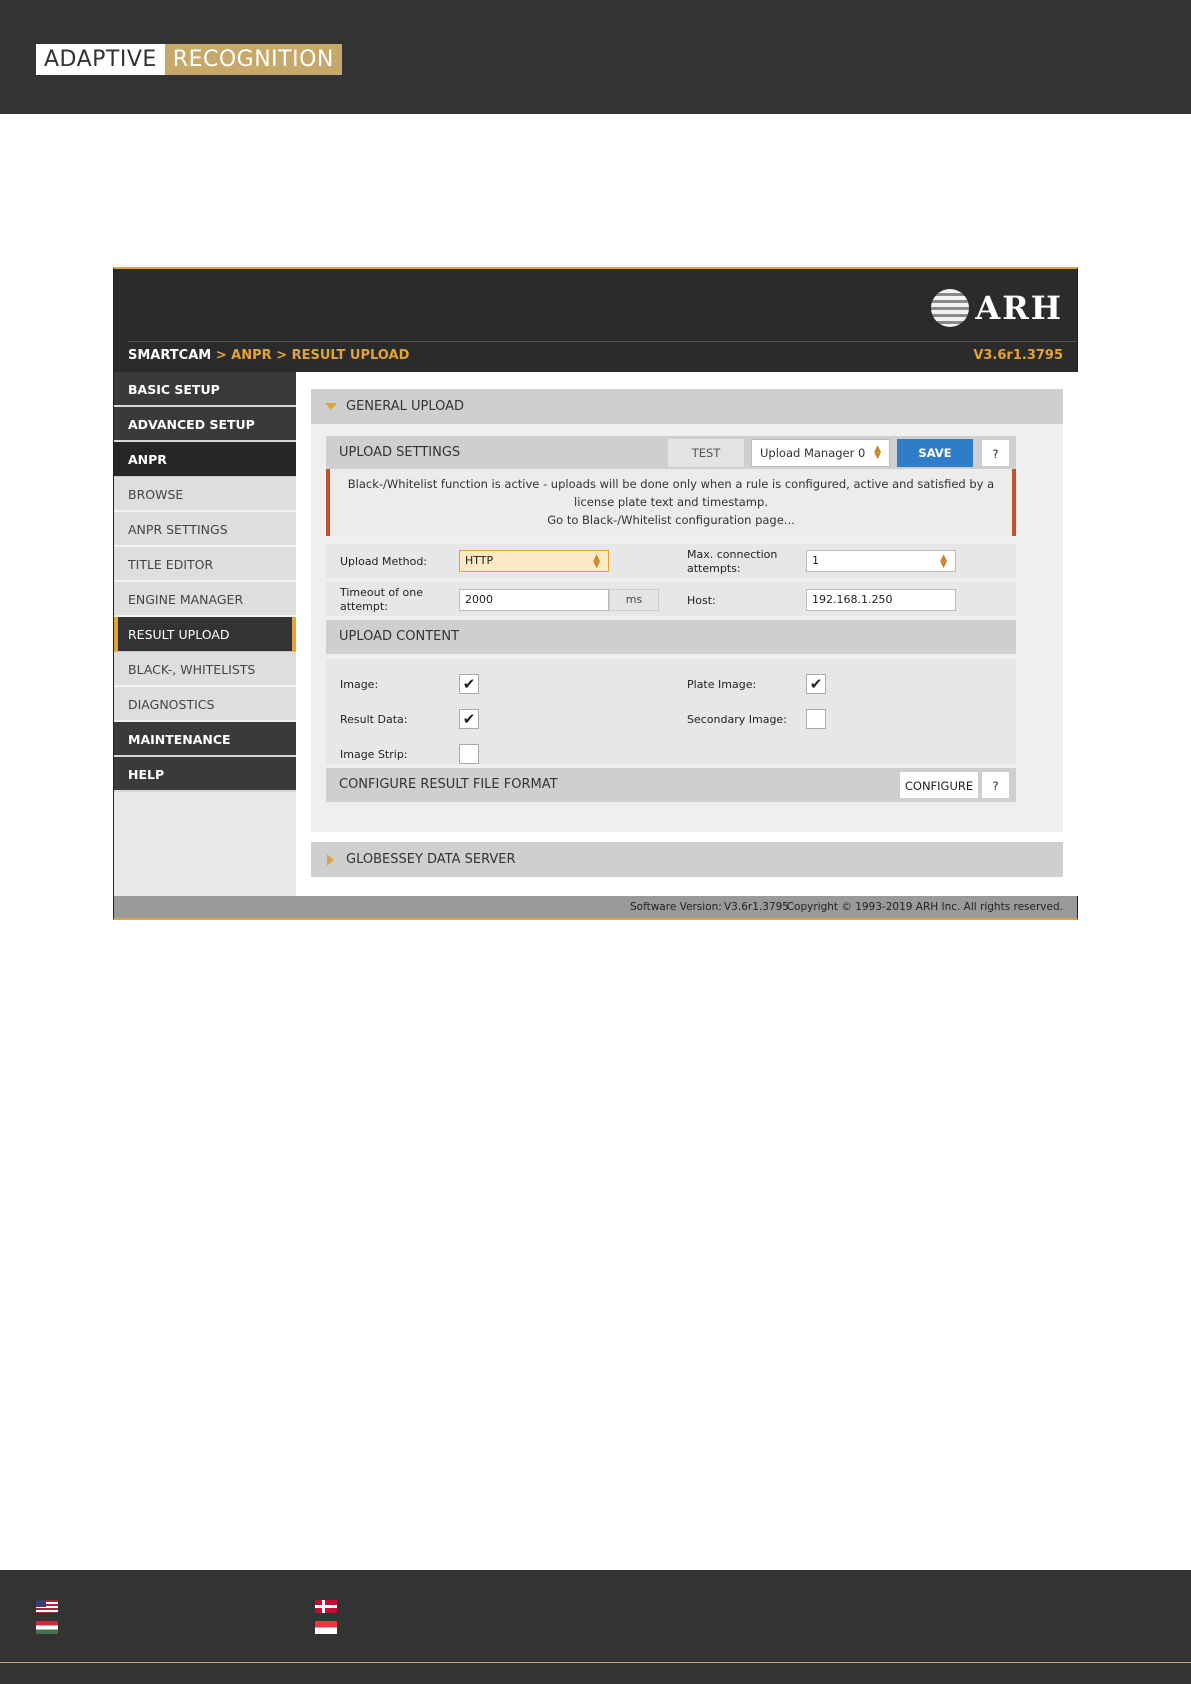 This screenshot has height=1684, width=1191. Describe the element at coordinates (595, 1662) in the screenshot. I see `footer-line` at that location.